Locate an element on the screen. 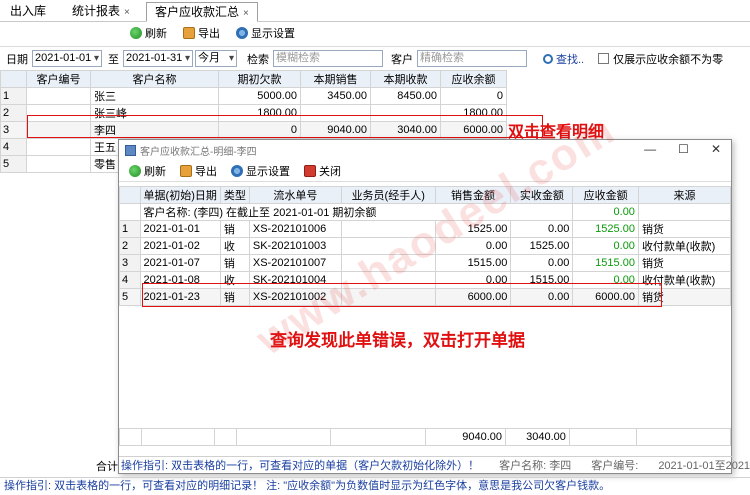 Image resolution: width=750 pixels, height=495 pixels. footer-customer-name: 客户名称: 李四 is located at coordinates (535, 466).